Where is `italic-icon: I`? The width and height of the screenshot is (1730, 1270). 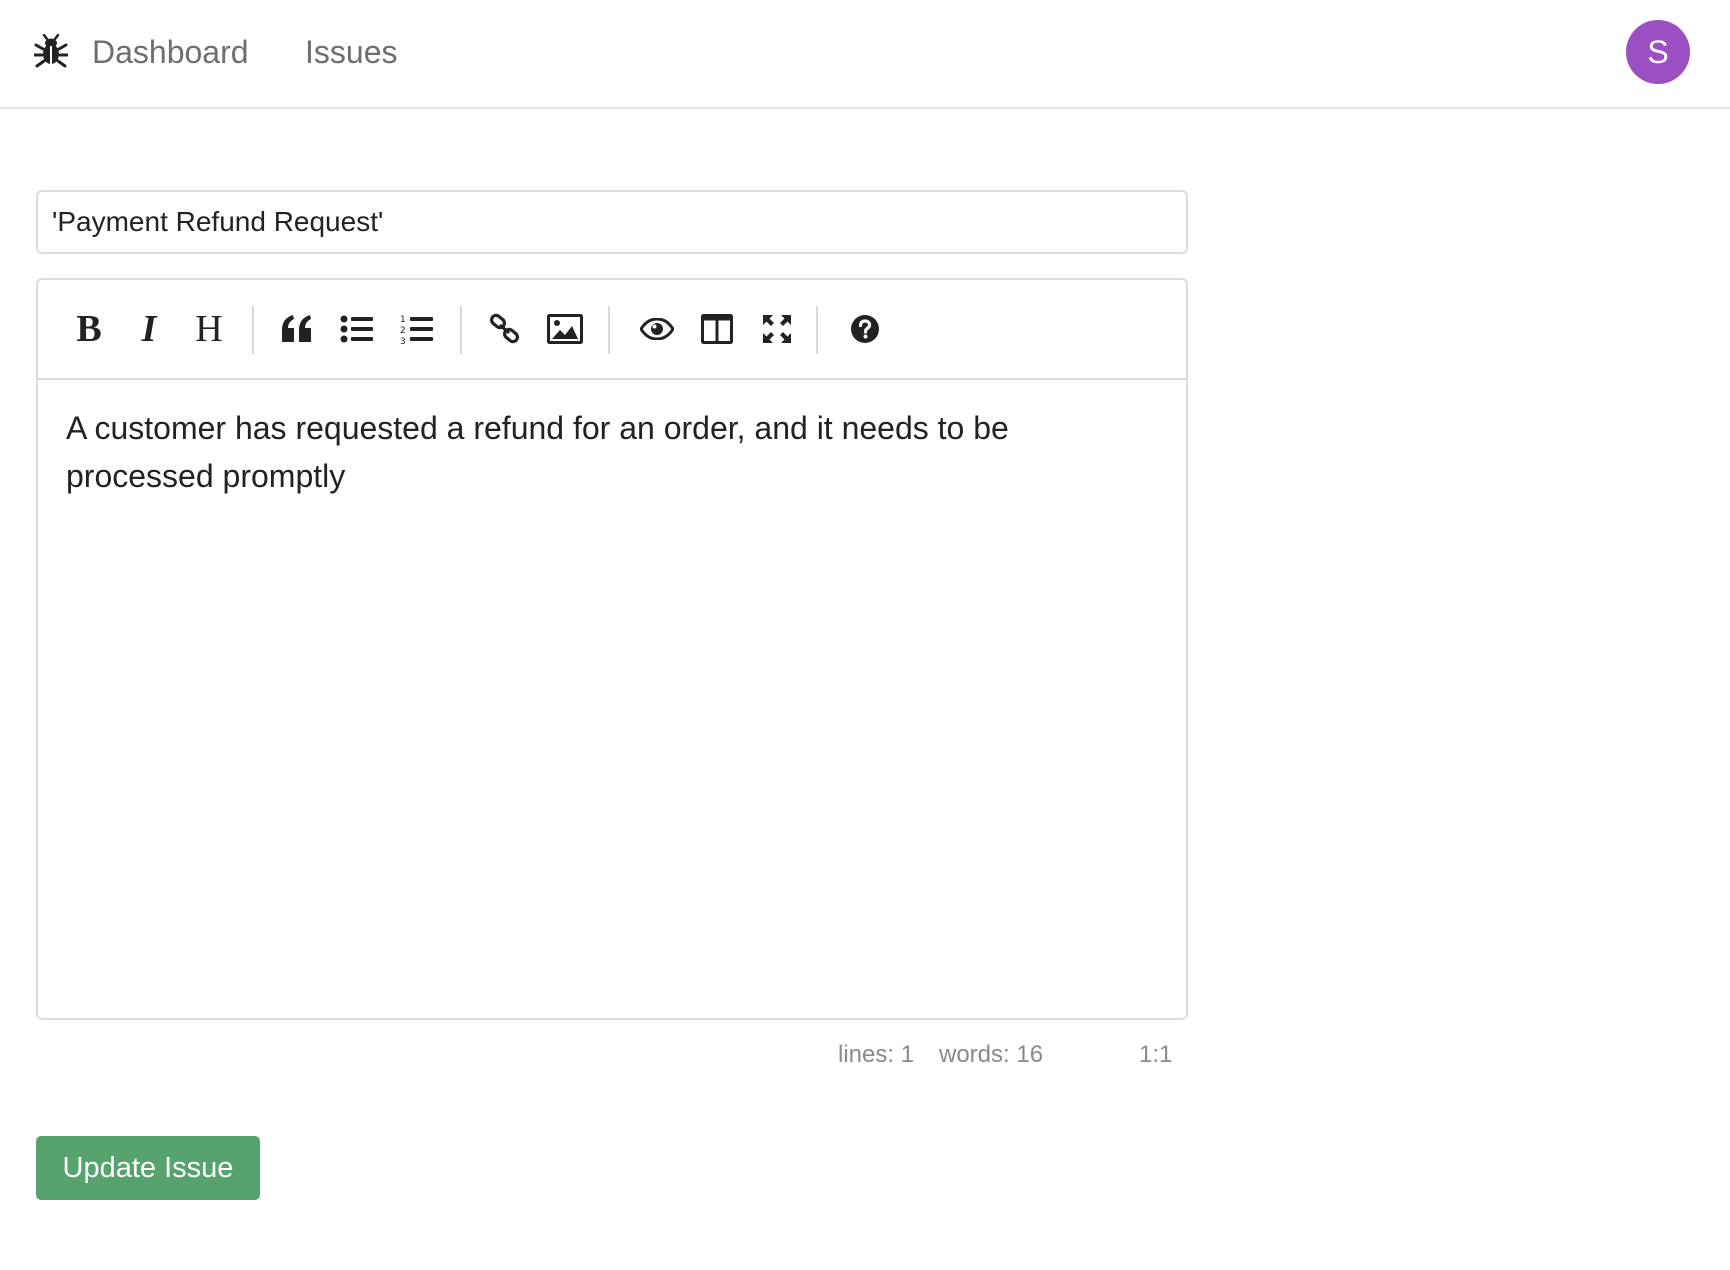 italic-icon: I is located at coordinates (149, 329).